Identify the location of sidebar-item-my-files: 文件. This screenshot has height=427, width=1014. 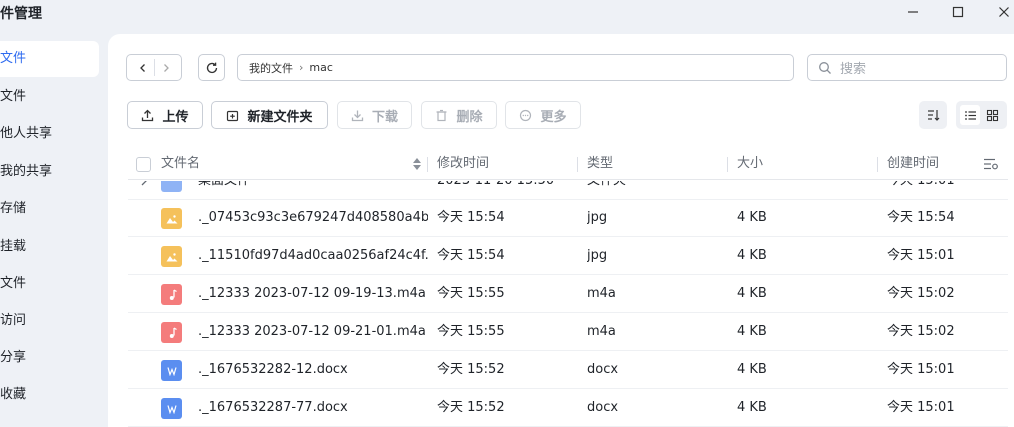
(49, 59).